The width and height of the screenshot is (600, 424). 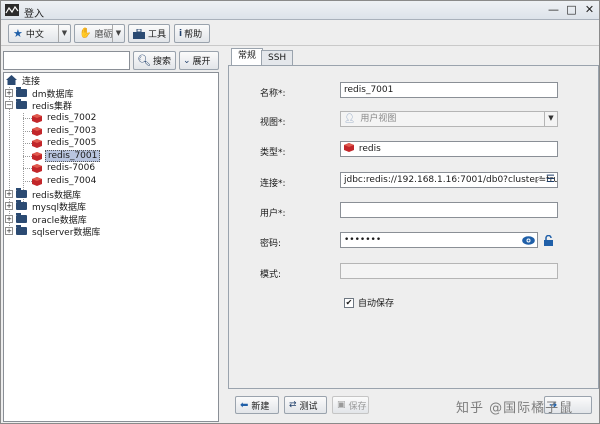 What do you see at coordinates (273, 94) in the screenshot?
I see `name-label: 名称*:` at bounding box center [273, 94].